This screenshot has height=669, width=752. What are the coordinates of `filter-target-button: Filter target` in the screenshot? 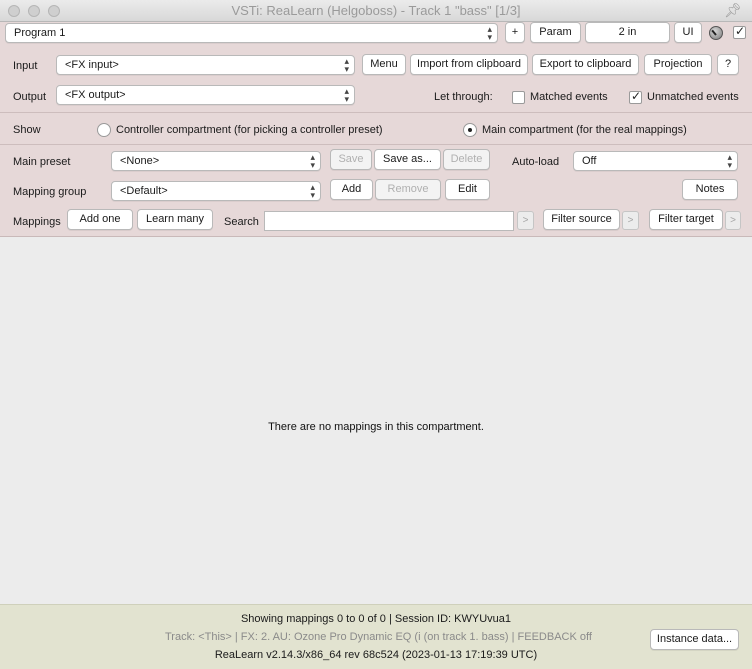 It's located at (686, 219).